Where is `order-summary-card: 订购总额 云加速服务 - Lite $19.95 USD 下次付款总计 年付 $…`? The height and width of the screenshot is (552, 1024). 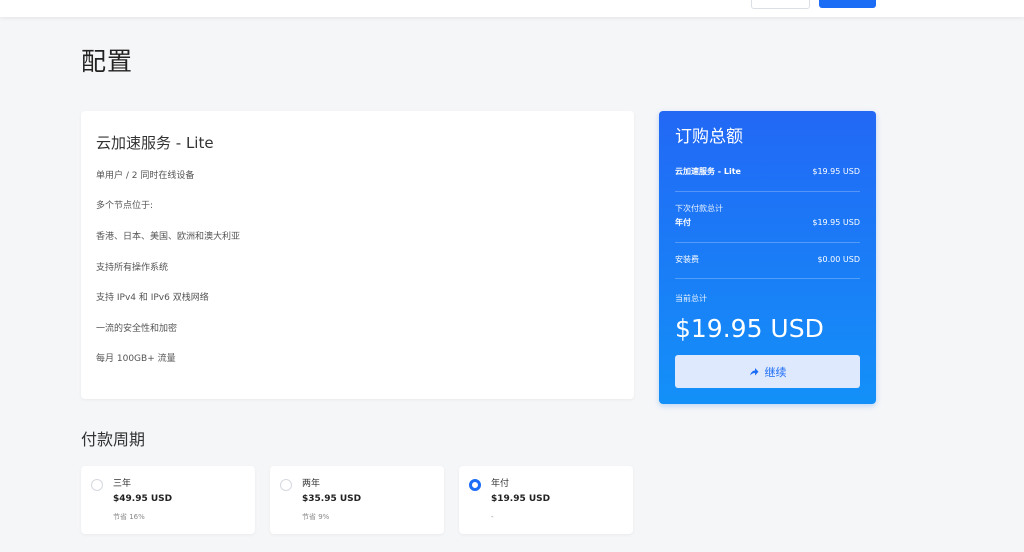 order-summary-card: 订购总额 云加速服务 - Lite $19.95 USD 下次付款总计 年付 $… is located at coordinates (767, 257).